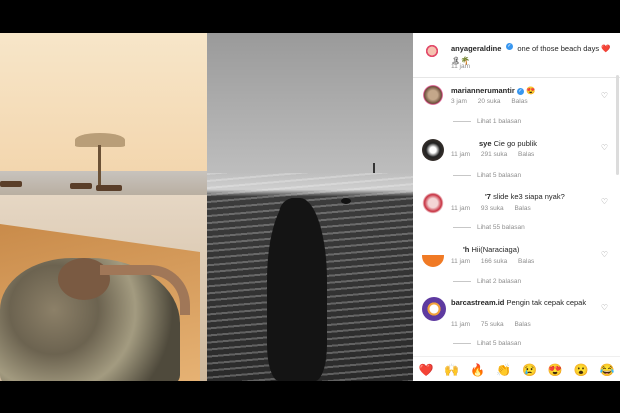 This screenshot has height=413, width=620. Describe the element at coordinates (432, 51) in the screenshot. I see `author-avatar` at that location.